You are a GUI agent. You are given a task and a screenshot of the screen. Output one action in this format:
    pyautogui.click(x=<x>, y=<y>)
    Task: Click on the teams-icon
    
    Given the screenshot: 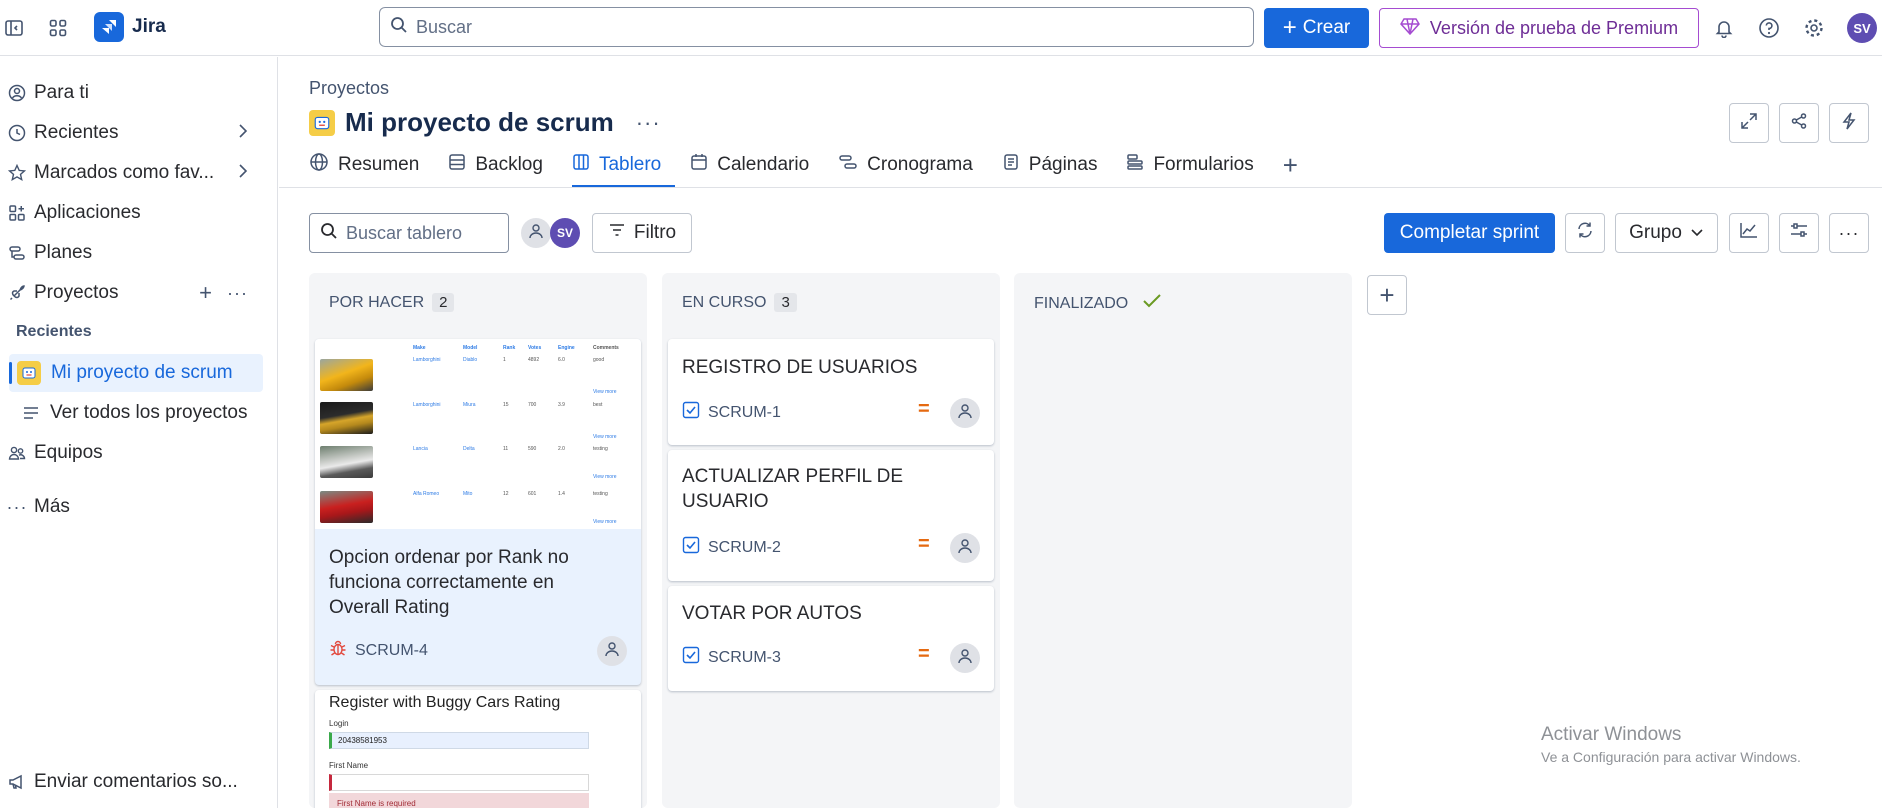 What is the action you would take?
    pyautogui.click(x=17, y=453)
    